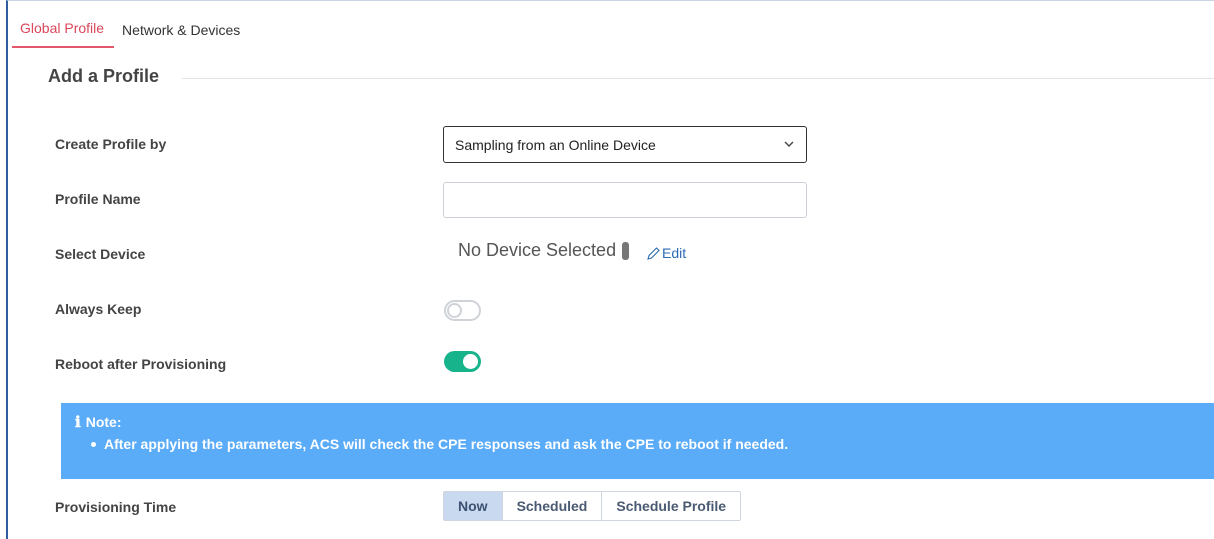 The image size is (1214, 539). Describe the element at coordinates (63, 28) in the screenshot. I see `tab-global-profile: Global Profile` at that location.